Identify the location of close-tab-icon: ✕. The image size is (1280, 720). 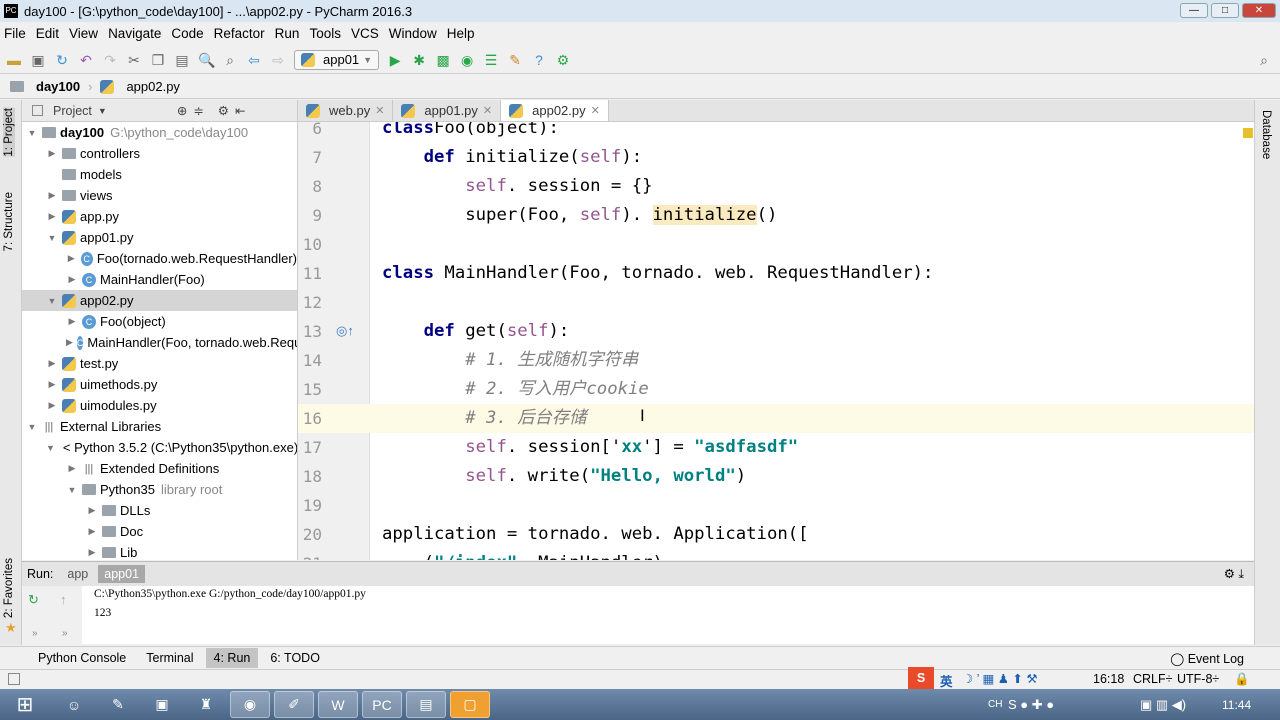
(595, 110).